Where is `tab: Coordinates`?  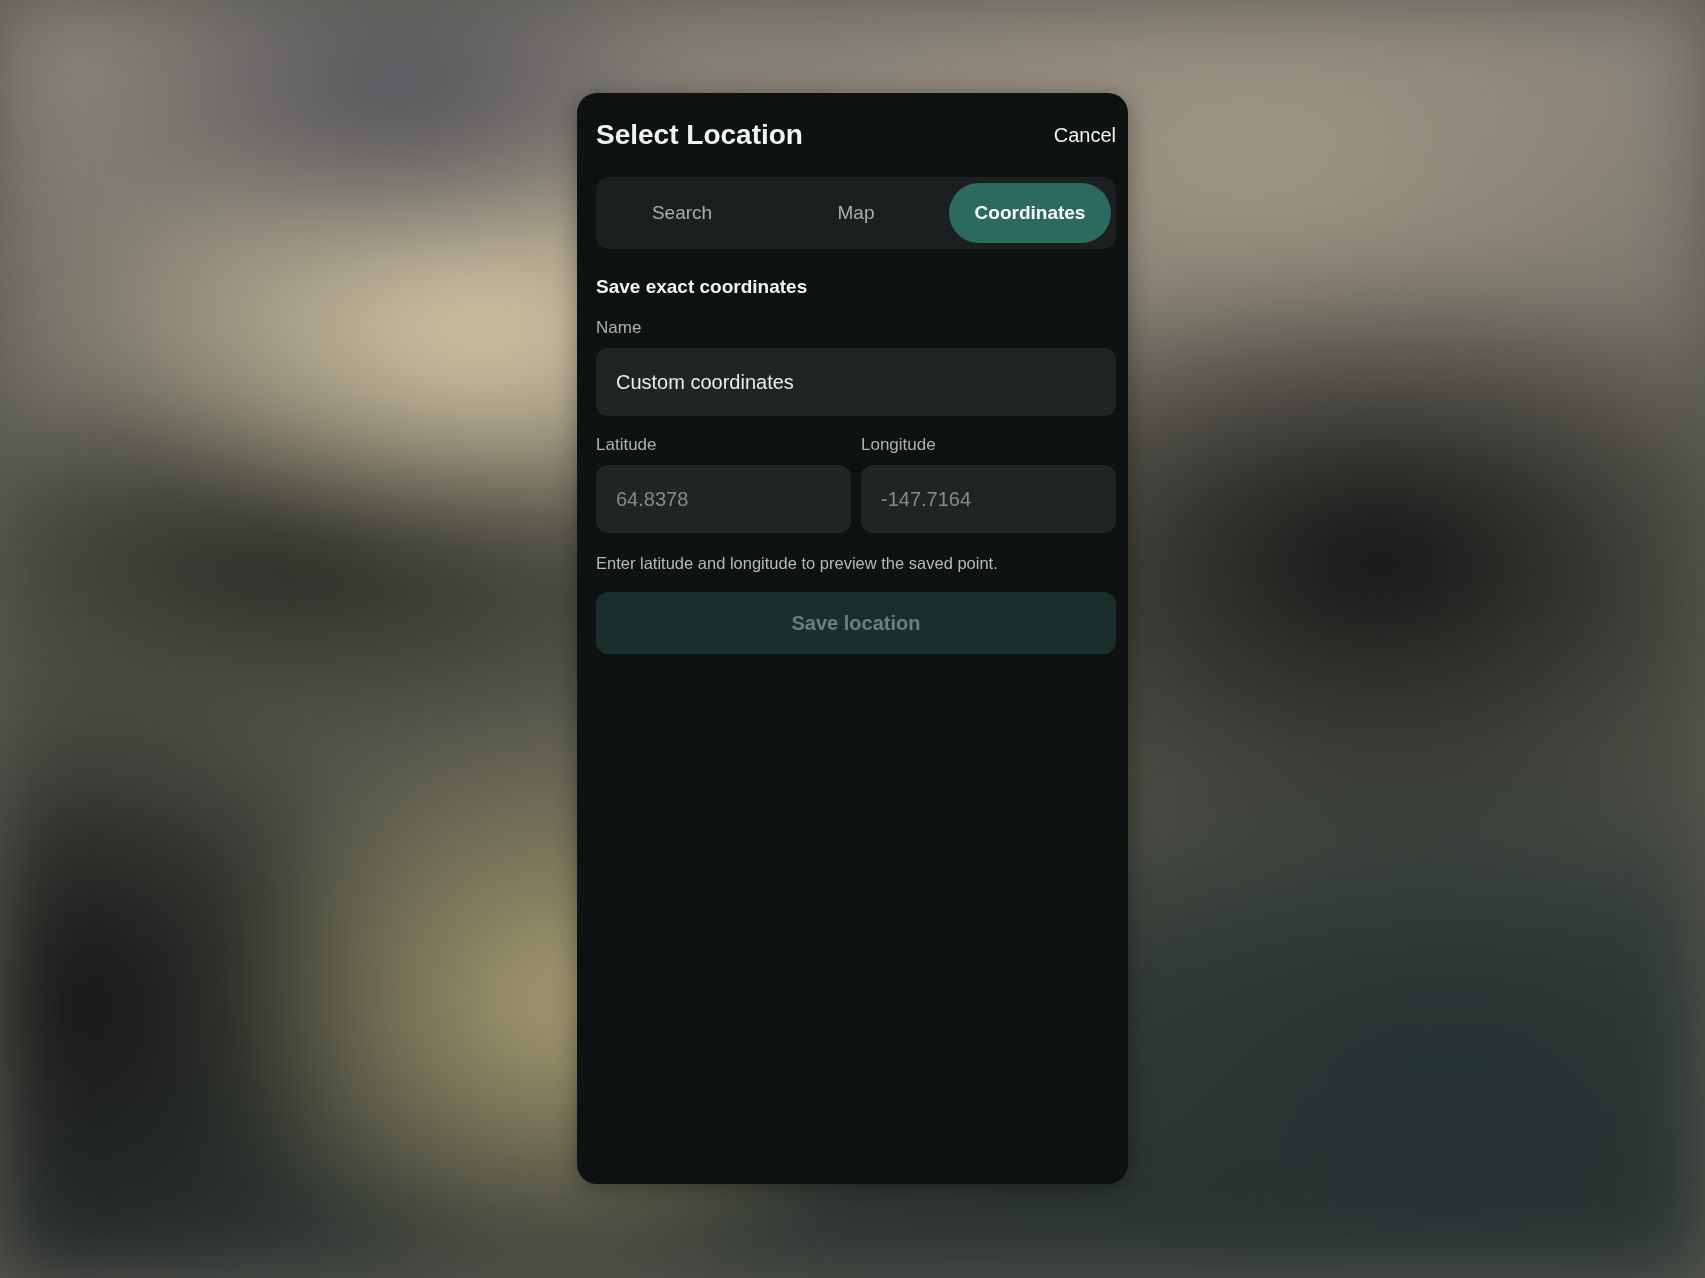
tab: Coordinates is located at coordinates (1030, 213).